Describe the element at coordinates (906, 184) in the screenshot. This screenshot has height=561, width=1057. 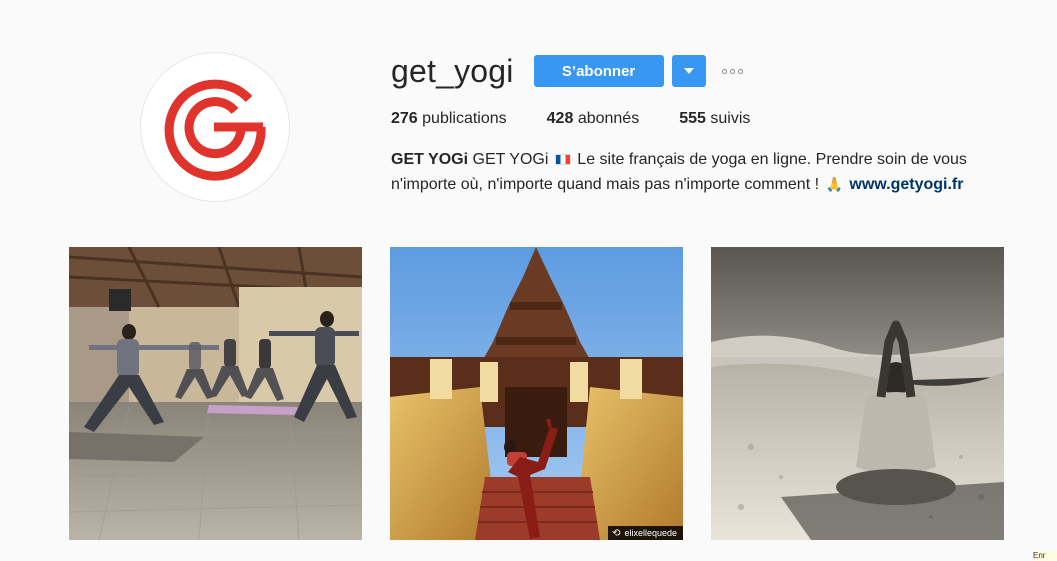
I see `bio-website-link: www.getyogi.fr` at that location.